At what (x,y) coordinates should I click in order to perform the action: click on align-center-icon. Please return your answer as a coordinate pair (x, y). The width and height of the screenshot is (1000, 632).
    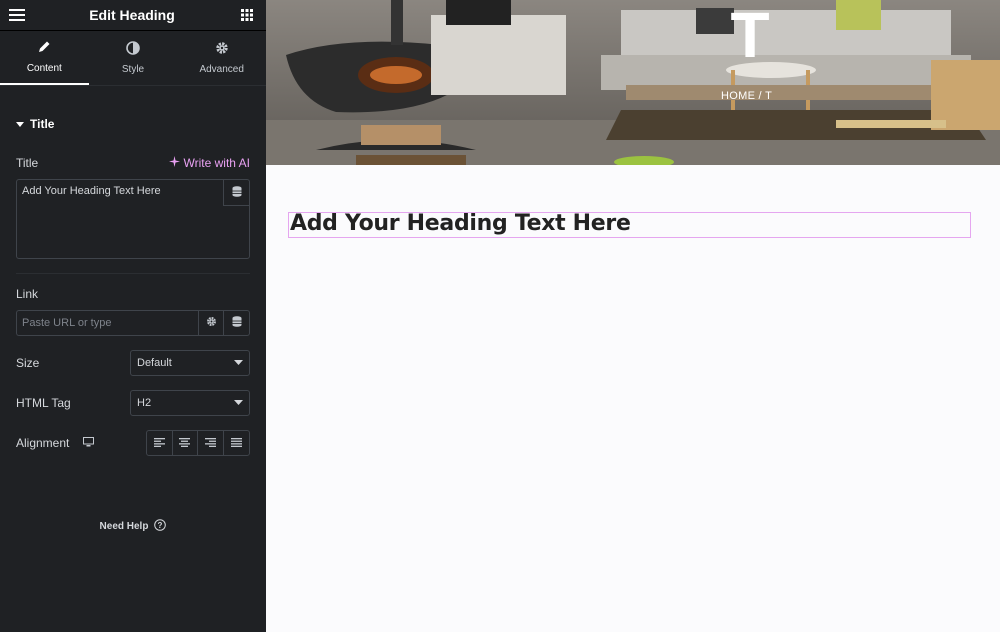
    Looking at the image, I should click on (185, 443).